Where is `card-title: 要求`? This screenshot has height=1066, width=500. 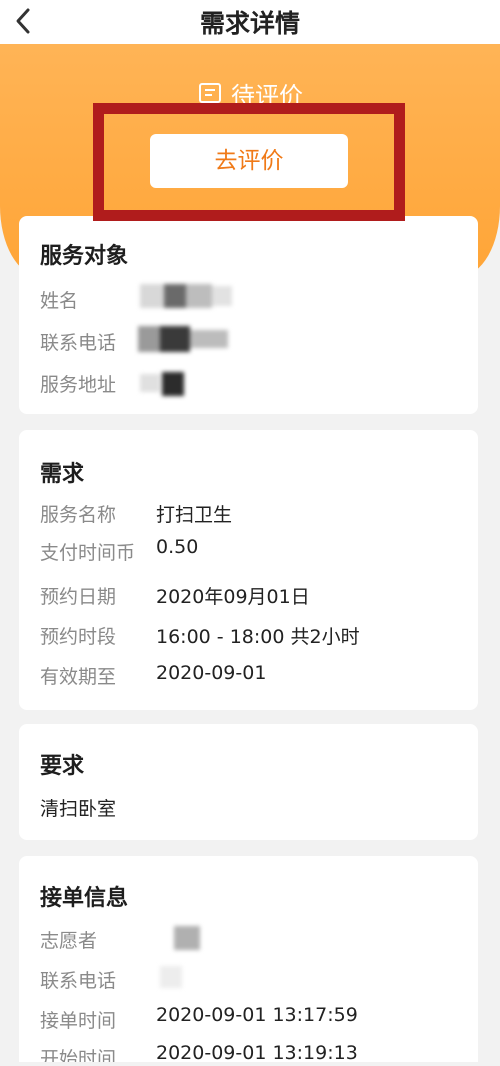 card-title: 要求 is located at coordinates (62, 766).